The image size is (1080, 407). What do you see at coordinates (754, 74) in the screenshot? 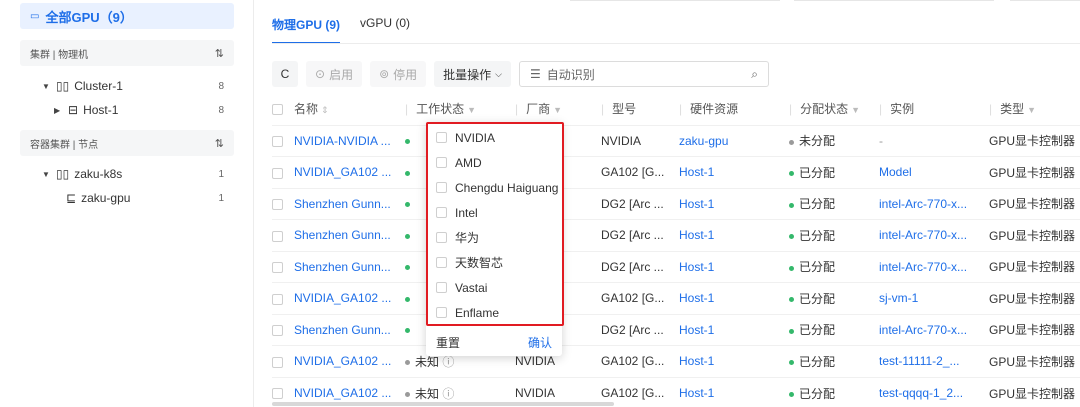
I see `search-icon: ⌕` at bounding box center [754, 74].